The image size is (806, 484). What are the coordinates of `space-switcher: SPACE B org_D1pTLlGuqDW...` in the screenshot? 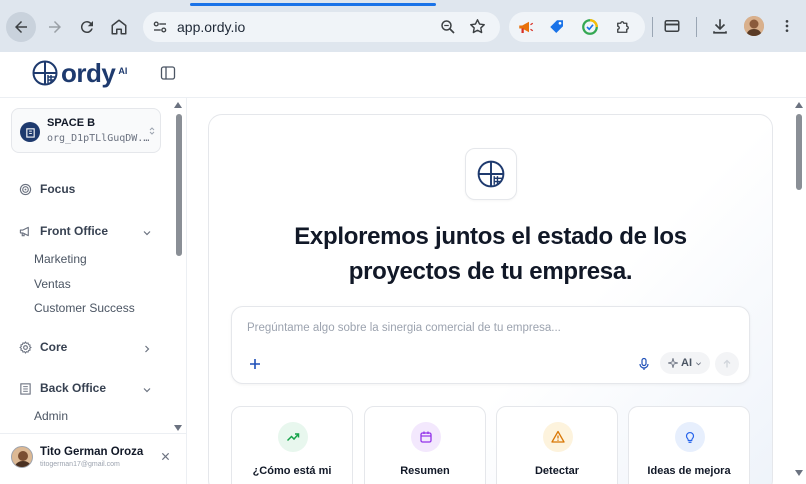 It's located at (86, 130).